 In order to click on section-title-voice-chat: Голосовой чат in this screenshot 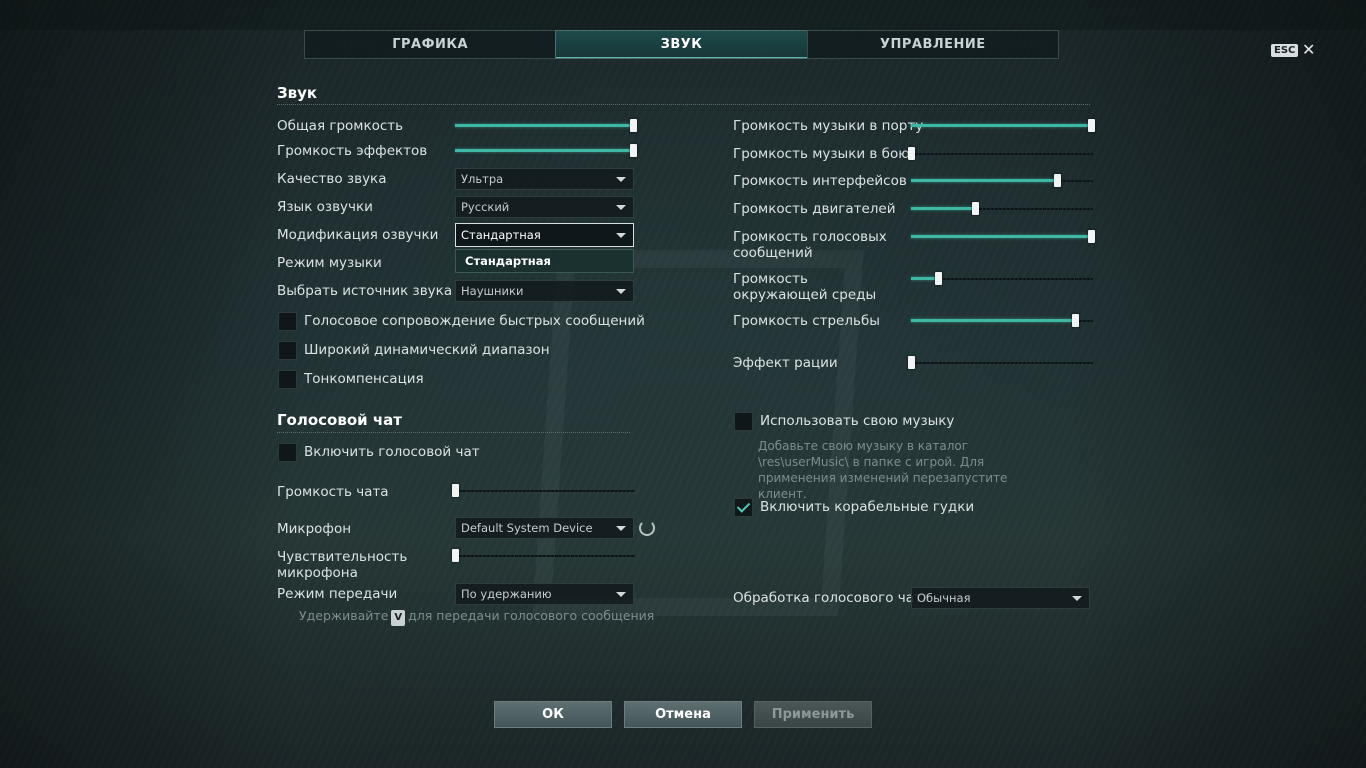, I will do `click(339, 420)`.